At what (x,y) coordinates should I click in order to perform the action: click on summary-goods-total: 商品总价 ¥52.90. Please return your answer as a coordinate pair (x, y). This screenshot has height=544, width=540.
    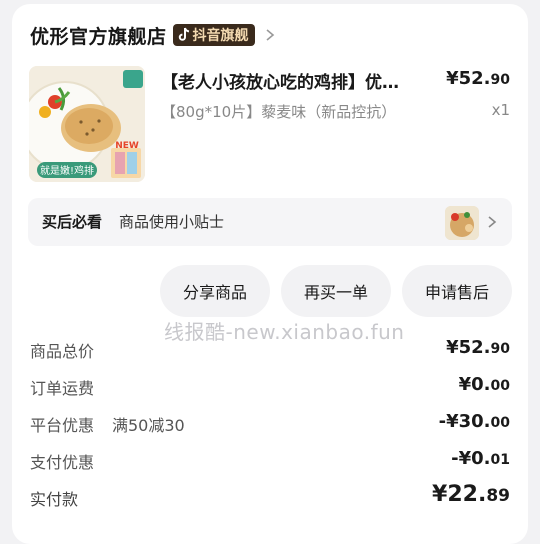
    Looking at the image, I should click on (270, 349).